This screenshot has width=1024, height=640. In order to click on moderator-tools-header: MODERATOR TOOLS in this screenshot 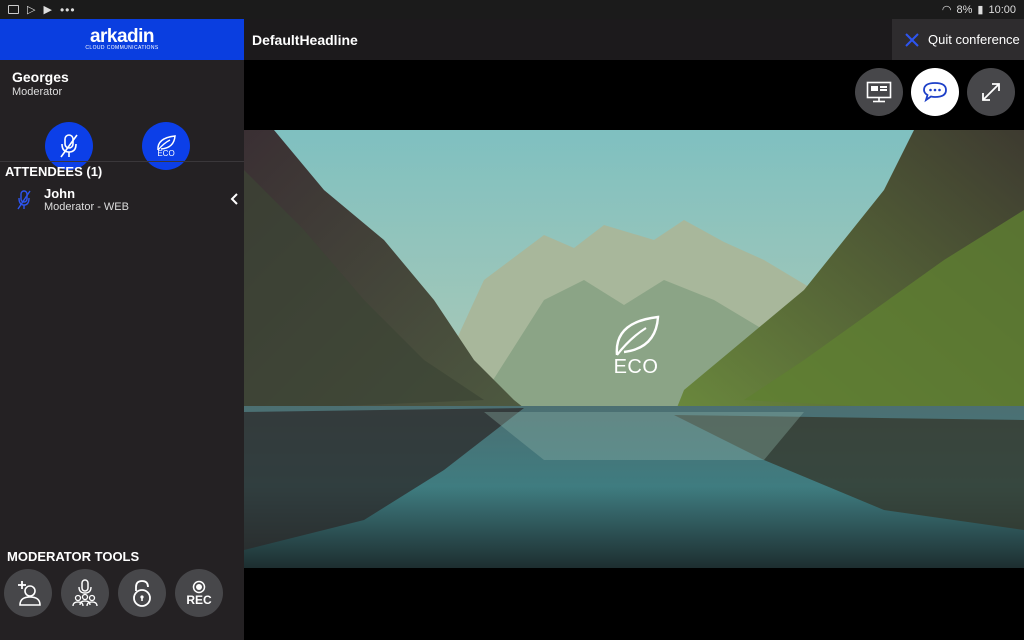, I will do `click(73, 556)`.